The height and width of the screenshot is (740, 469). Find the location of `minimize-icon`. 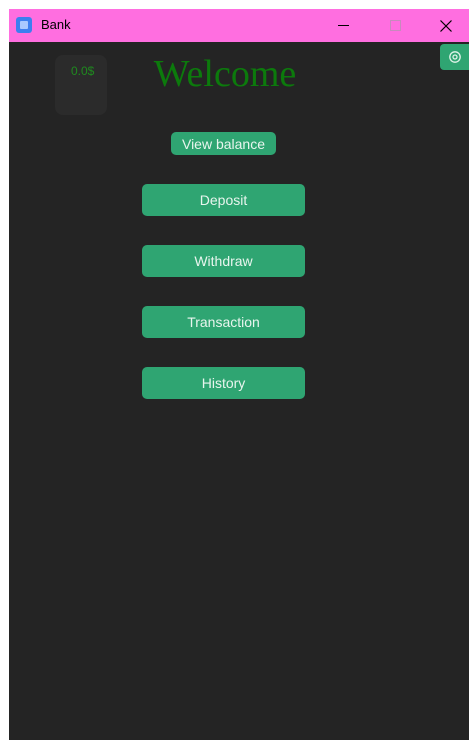

minimize-icon is located at coordinates (343, 25).